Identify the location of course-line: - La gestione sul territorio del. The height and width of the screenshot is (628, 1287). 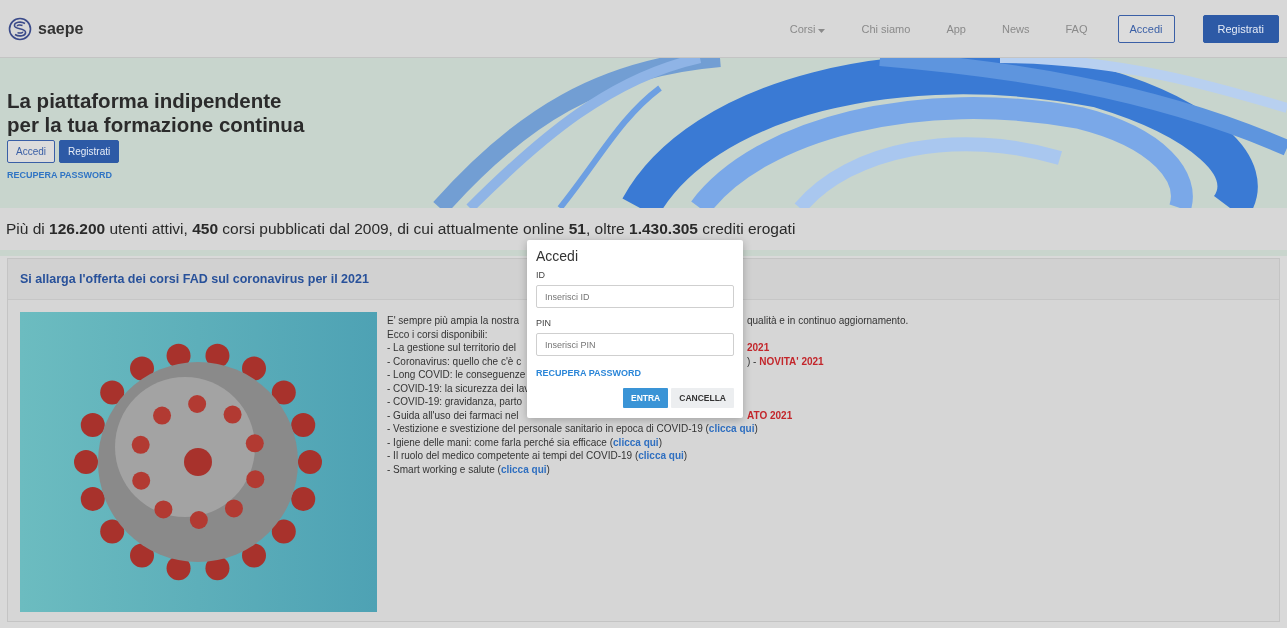
(452, 348).